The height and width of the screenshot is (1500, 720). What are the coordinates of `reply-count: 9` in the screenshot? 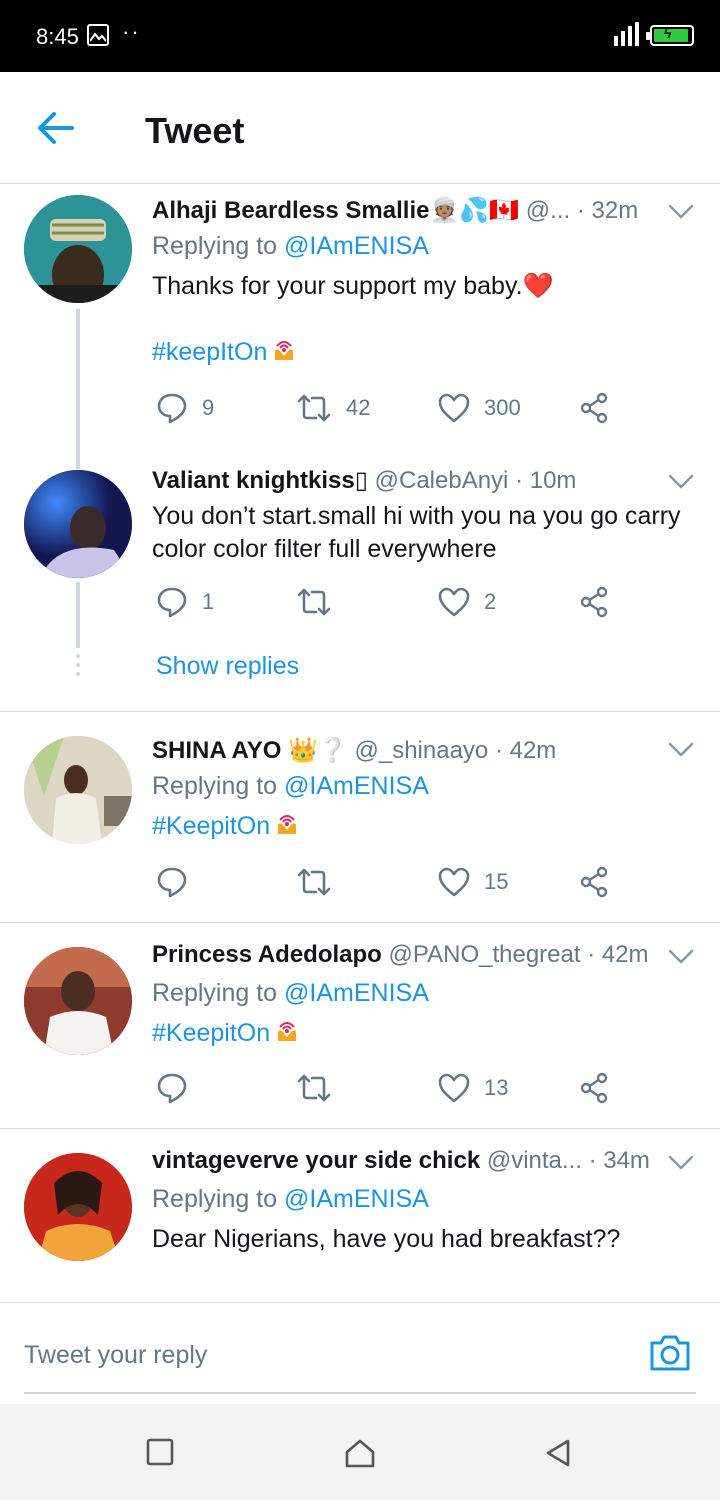 It's located at (208, 407).